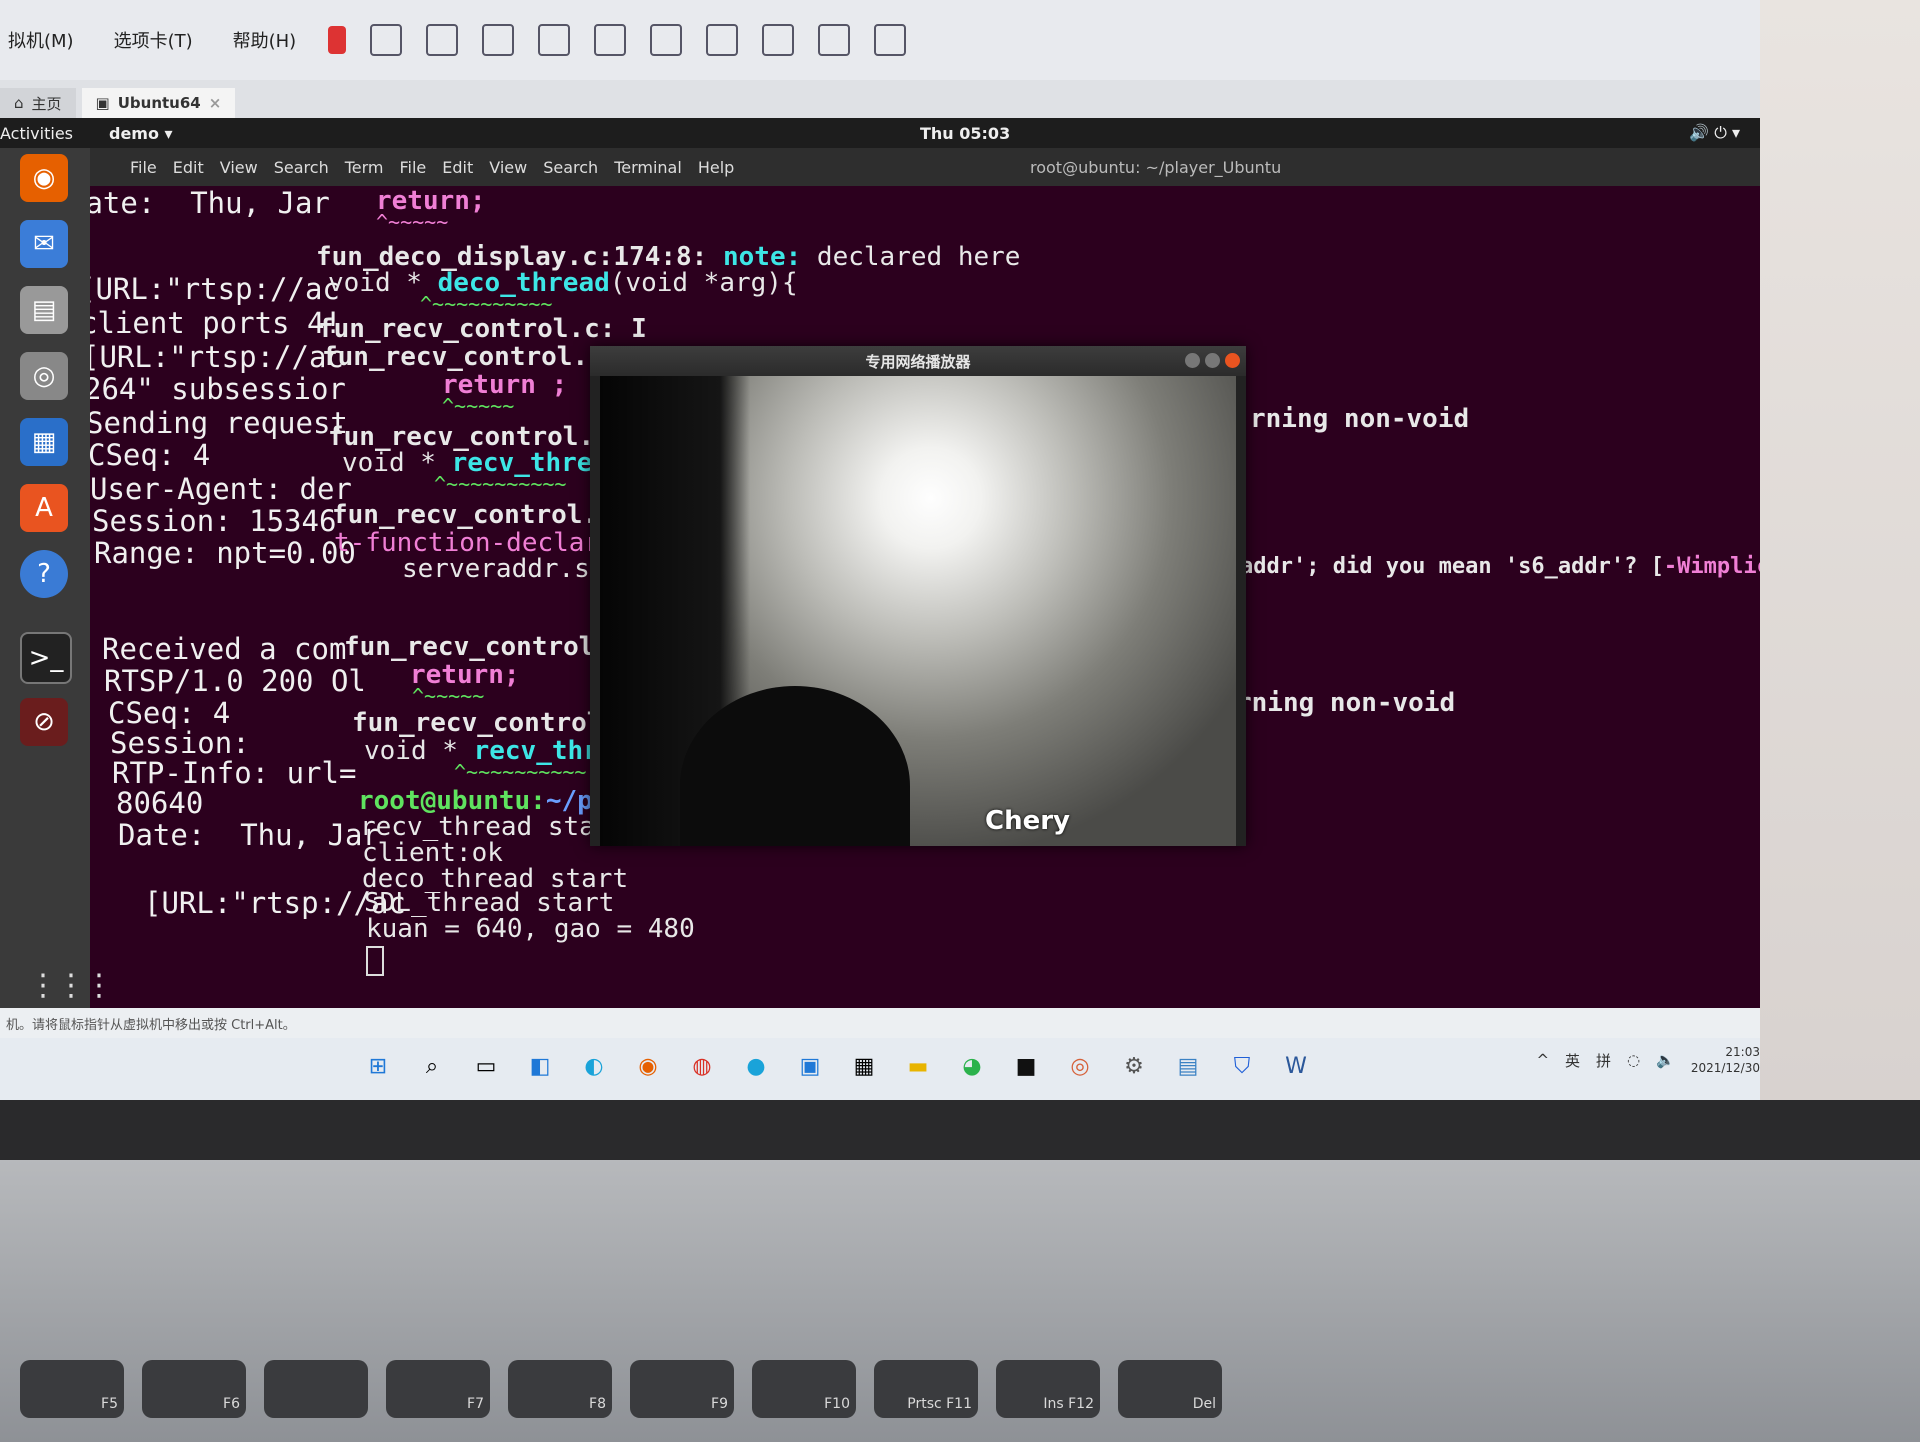 This screenshot has height=1442, width=1920. Describe the element at coordinates (1665, 1060) in the screenshot. I see `volume-icon: 🔈` at that location.